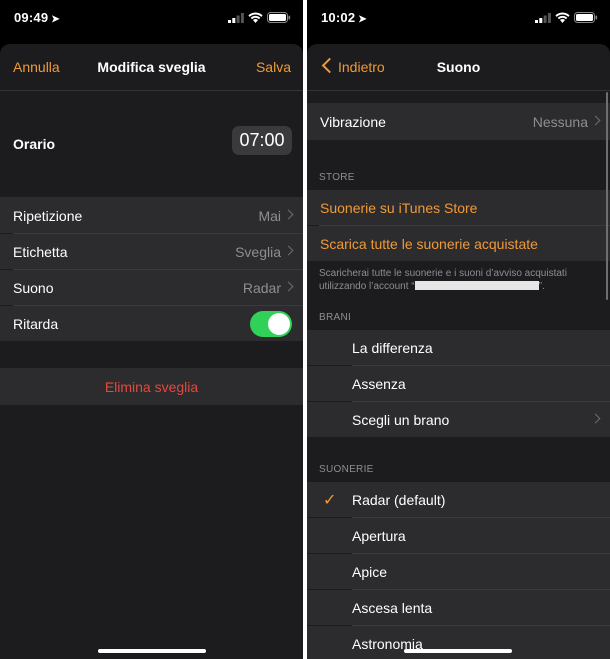  Describe the element at coordinates (458, 121) in the screenshot. I see `vibration-row: Vibrazione Nessuna` at that location.